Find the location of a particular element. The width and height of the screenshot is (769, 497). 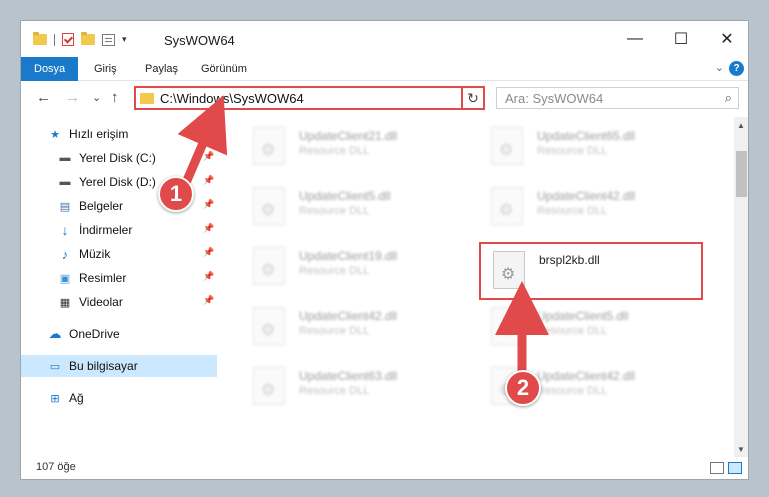

step-2-callout: 2 is located at coordinates (523, 388).